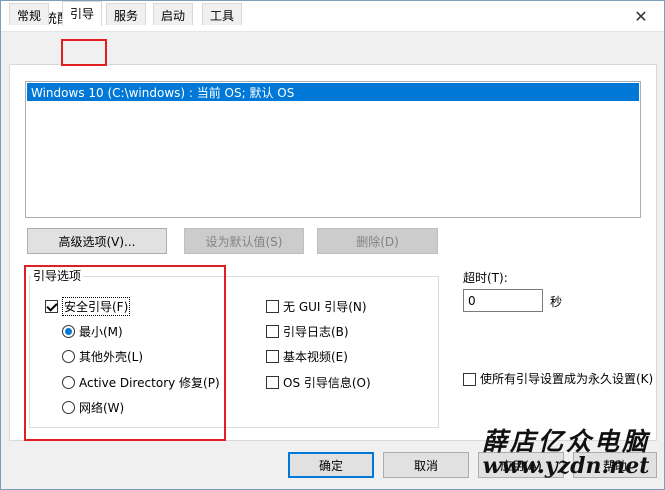  I want to click on os-list-item: Windows 10 (C:\windows) : 当前 OS; 默认 OS, so click(333, 92).